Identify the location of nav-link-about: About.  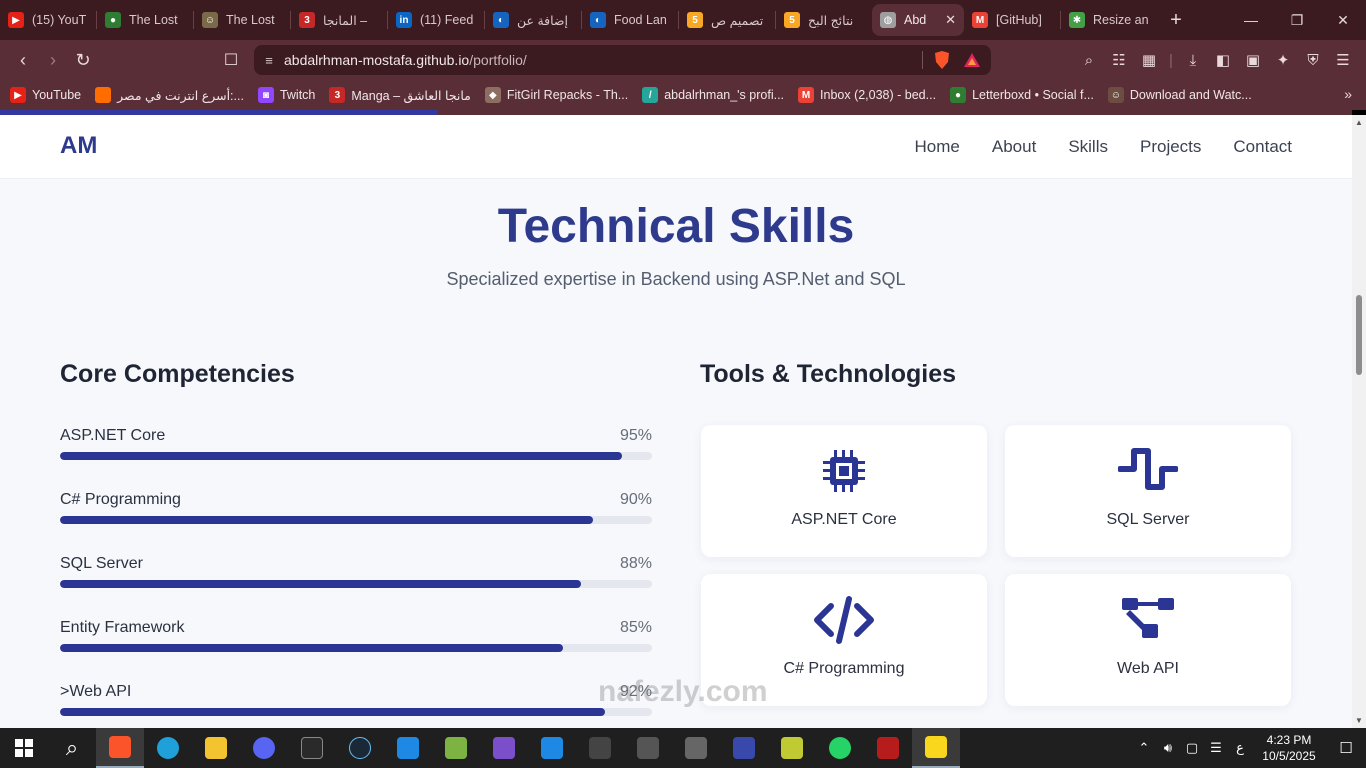
(1014, 147).